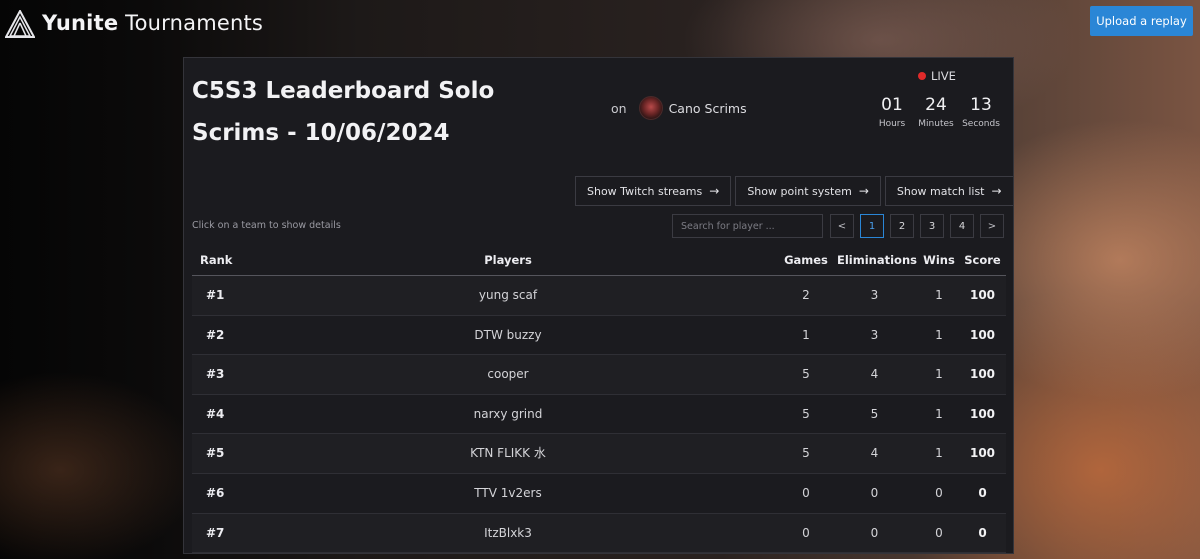 The image size is (1200, 559). What do you see at coordinates (599, 454) in the screenshot?
I see `table-row: #5 KTN FLIKK 水 5 4 1 100` at bounding box center [599, 454].